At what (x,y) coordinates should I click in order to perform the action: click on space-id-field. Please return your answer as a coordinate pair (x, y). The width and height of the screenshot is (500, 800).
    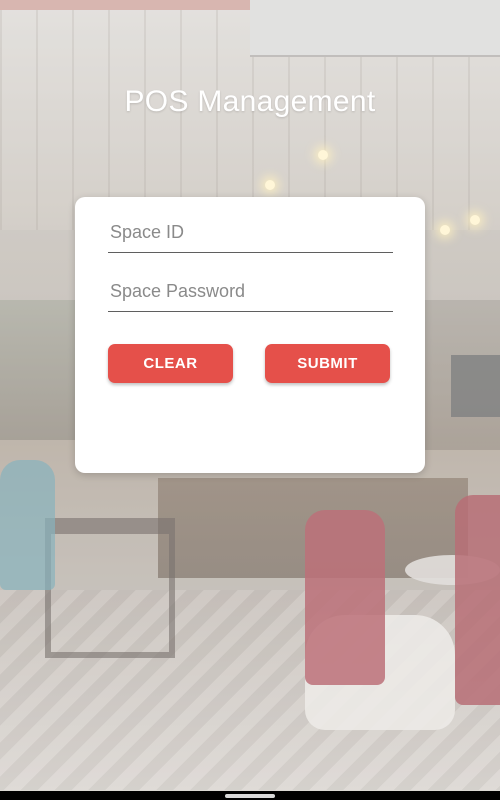
    Looking at the image, I should click on (250, 232).